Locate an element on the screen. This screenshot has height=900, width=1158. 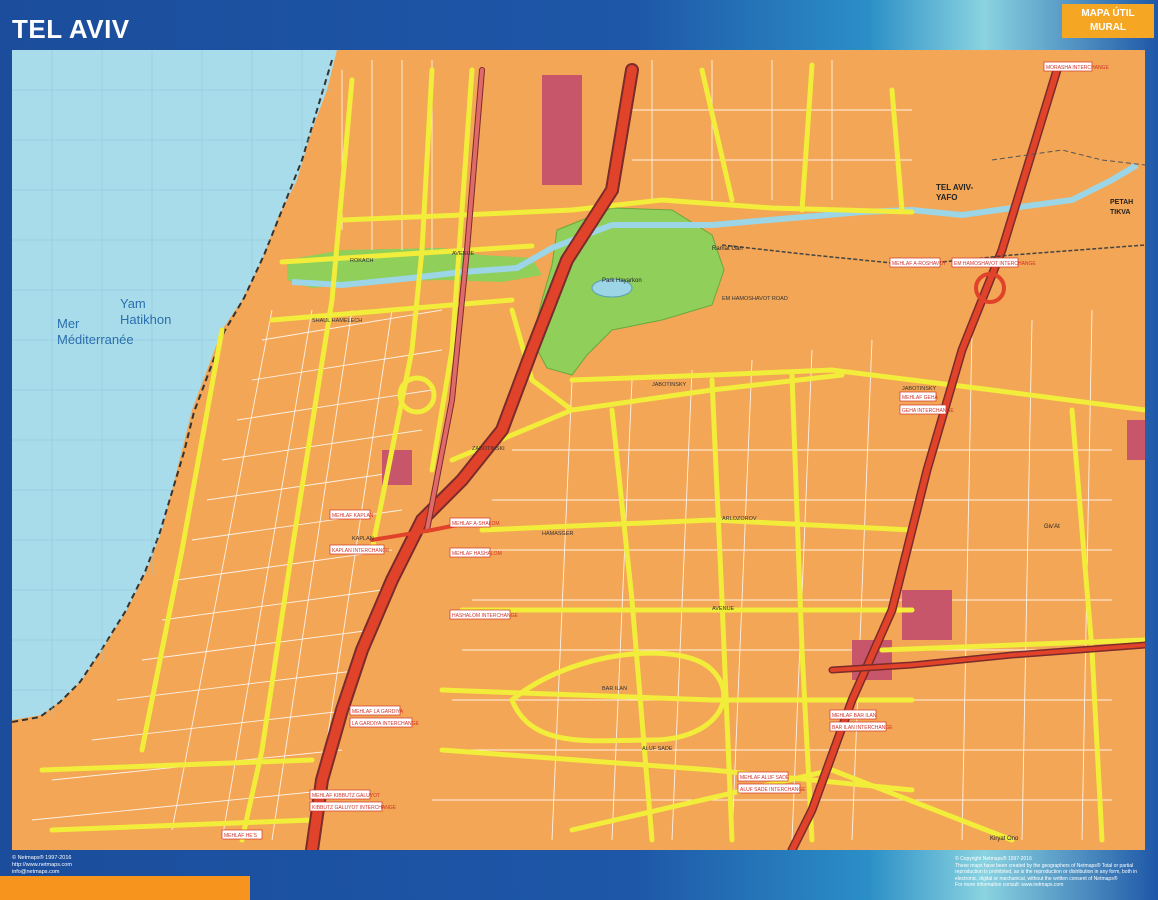
street-label: ARLOZOROV is located at coordinates (739, 519).